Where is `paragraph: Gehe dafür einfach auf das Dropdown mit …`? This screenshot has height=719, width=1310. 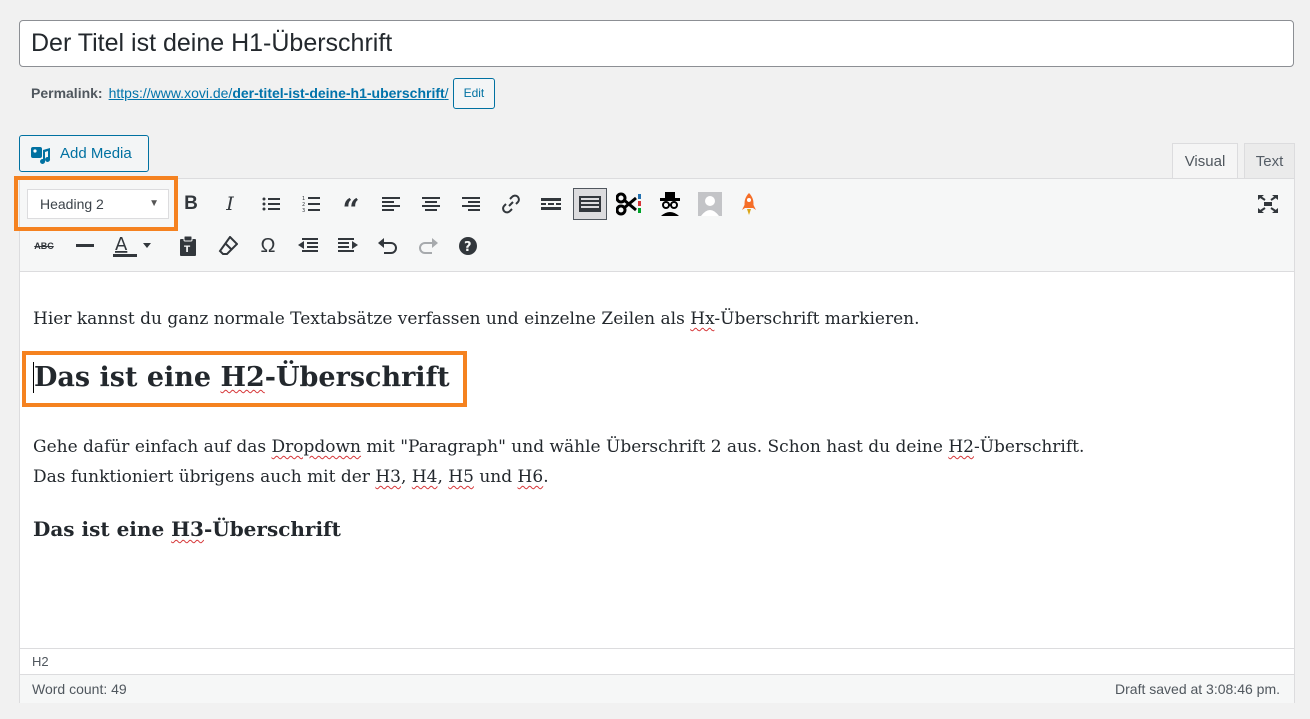 paragraph: Gehe dafür einfach auf das Dropdown mit … is located at coordinates (559, 462).